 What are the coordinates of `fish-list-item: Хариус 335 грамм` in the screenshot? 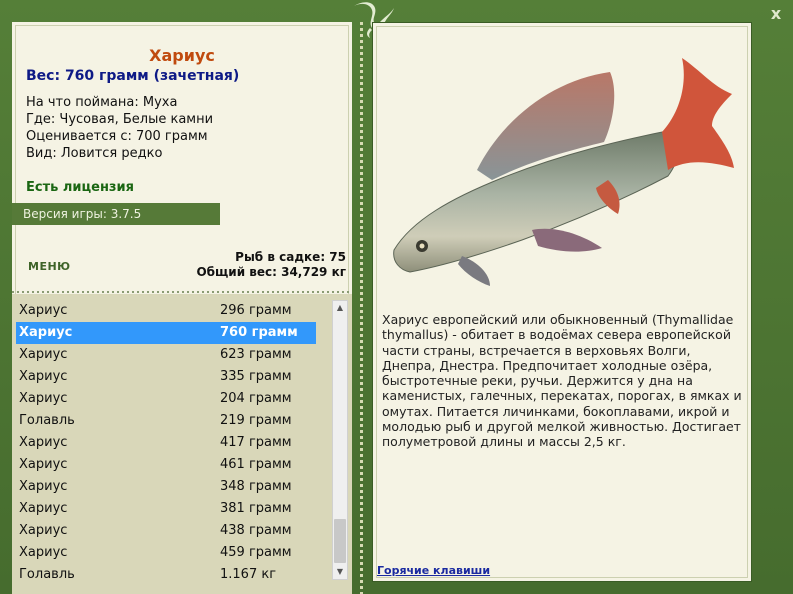 It's located at (166, 377).